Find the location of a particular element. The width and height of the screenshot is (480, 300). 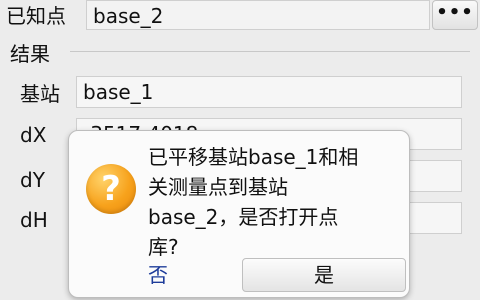

no-button: 否 is located at coordinates (158, 275).